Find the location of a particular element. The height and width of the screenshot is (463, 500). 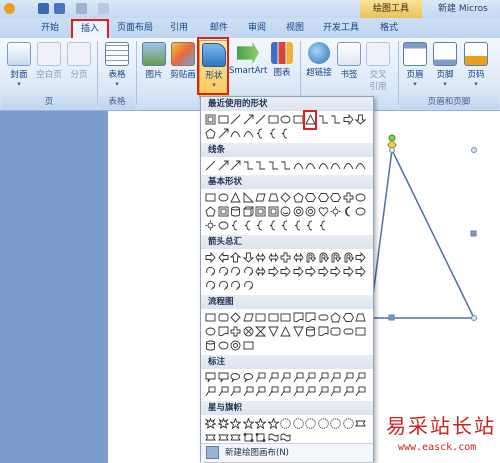

shape-line-icon is located at coordinates (260, 119).